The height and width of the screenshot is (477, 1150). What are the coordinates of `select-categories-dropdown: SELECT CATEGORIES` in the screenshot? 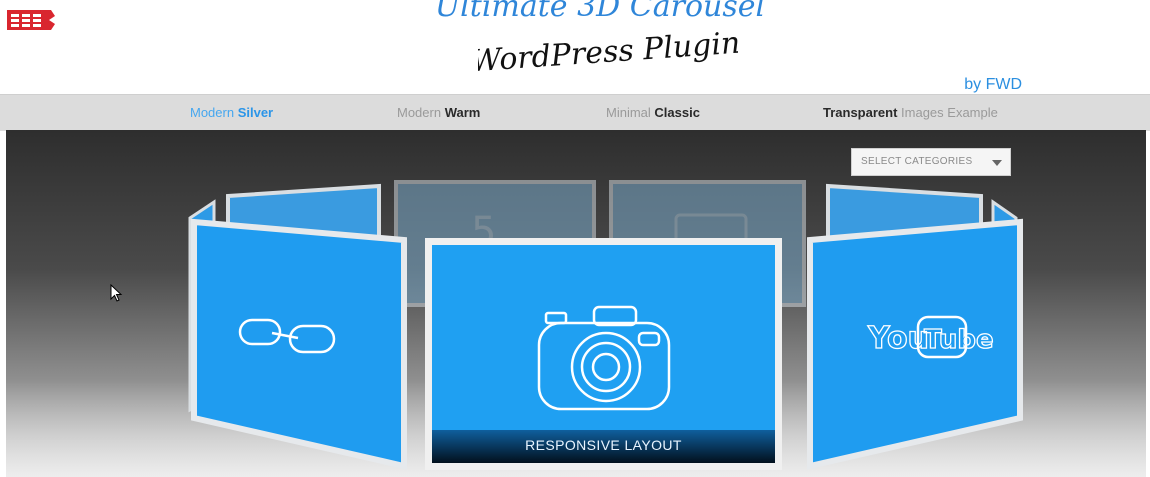 It's located at (931, 162).